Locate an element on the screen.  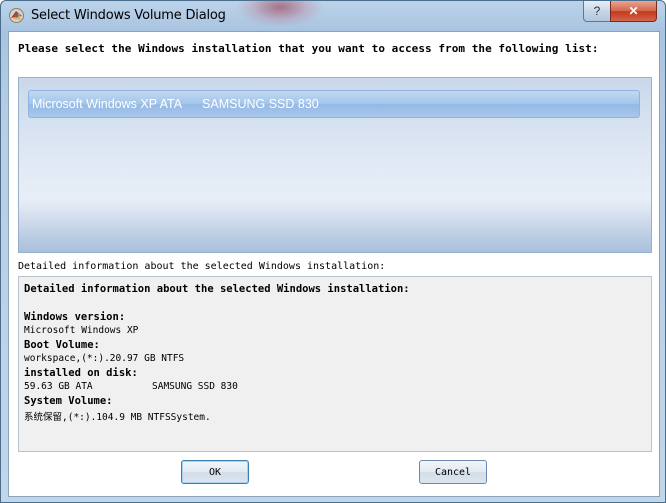
boot-volume-label: Boot Volume: is located at coordinates (62, 345).